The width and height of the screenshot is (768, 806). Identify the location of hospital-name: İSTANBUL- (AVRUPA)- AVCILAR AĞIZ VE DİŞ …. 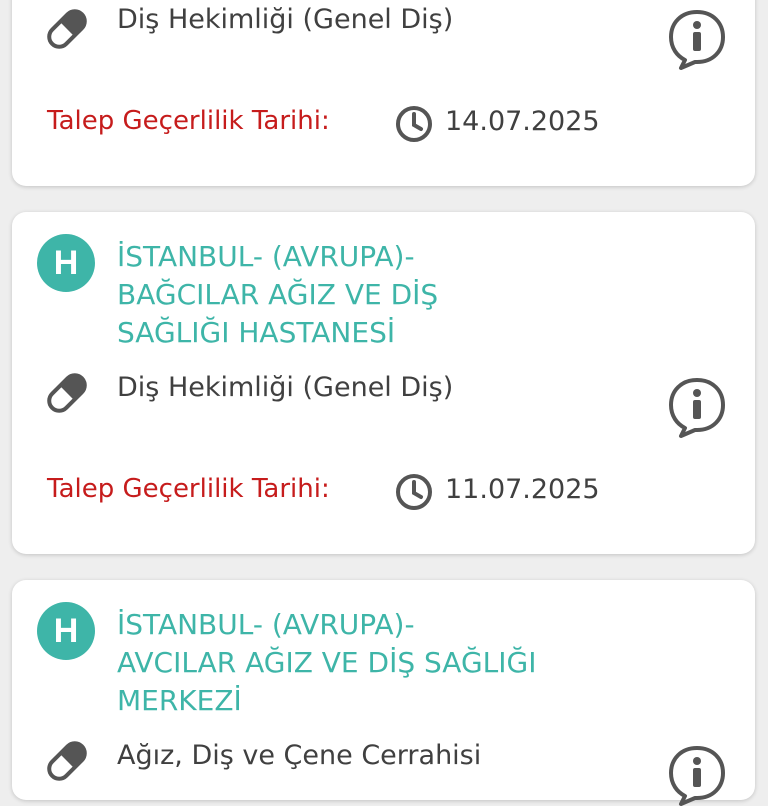
(326, 663).